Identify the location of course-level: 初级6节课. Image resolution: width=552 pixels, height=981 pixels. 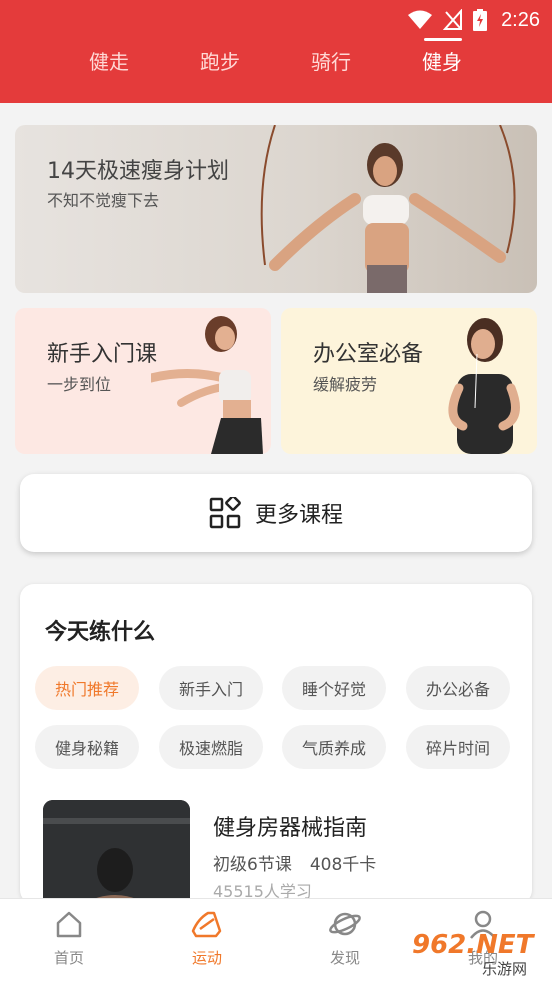
(252, 865).